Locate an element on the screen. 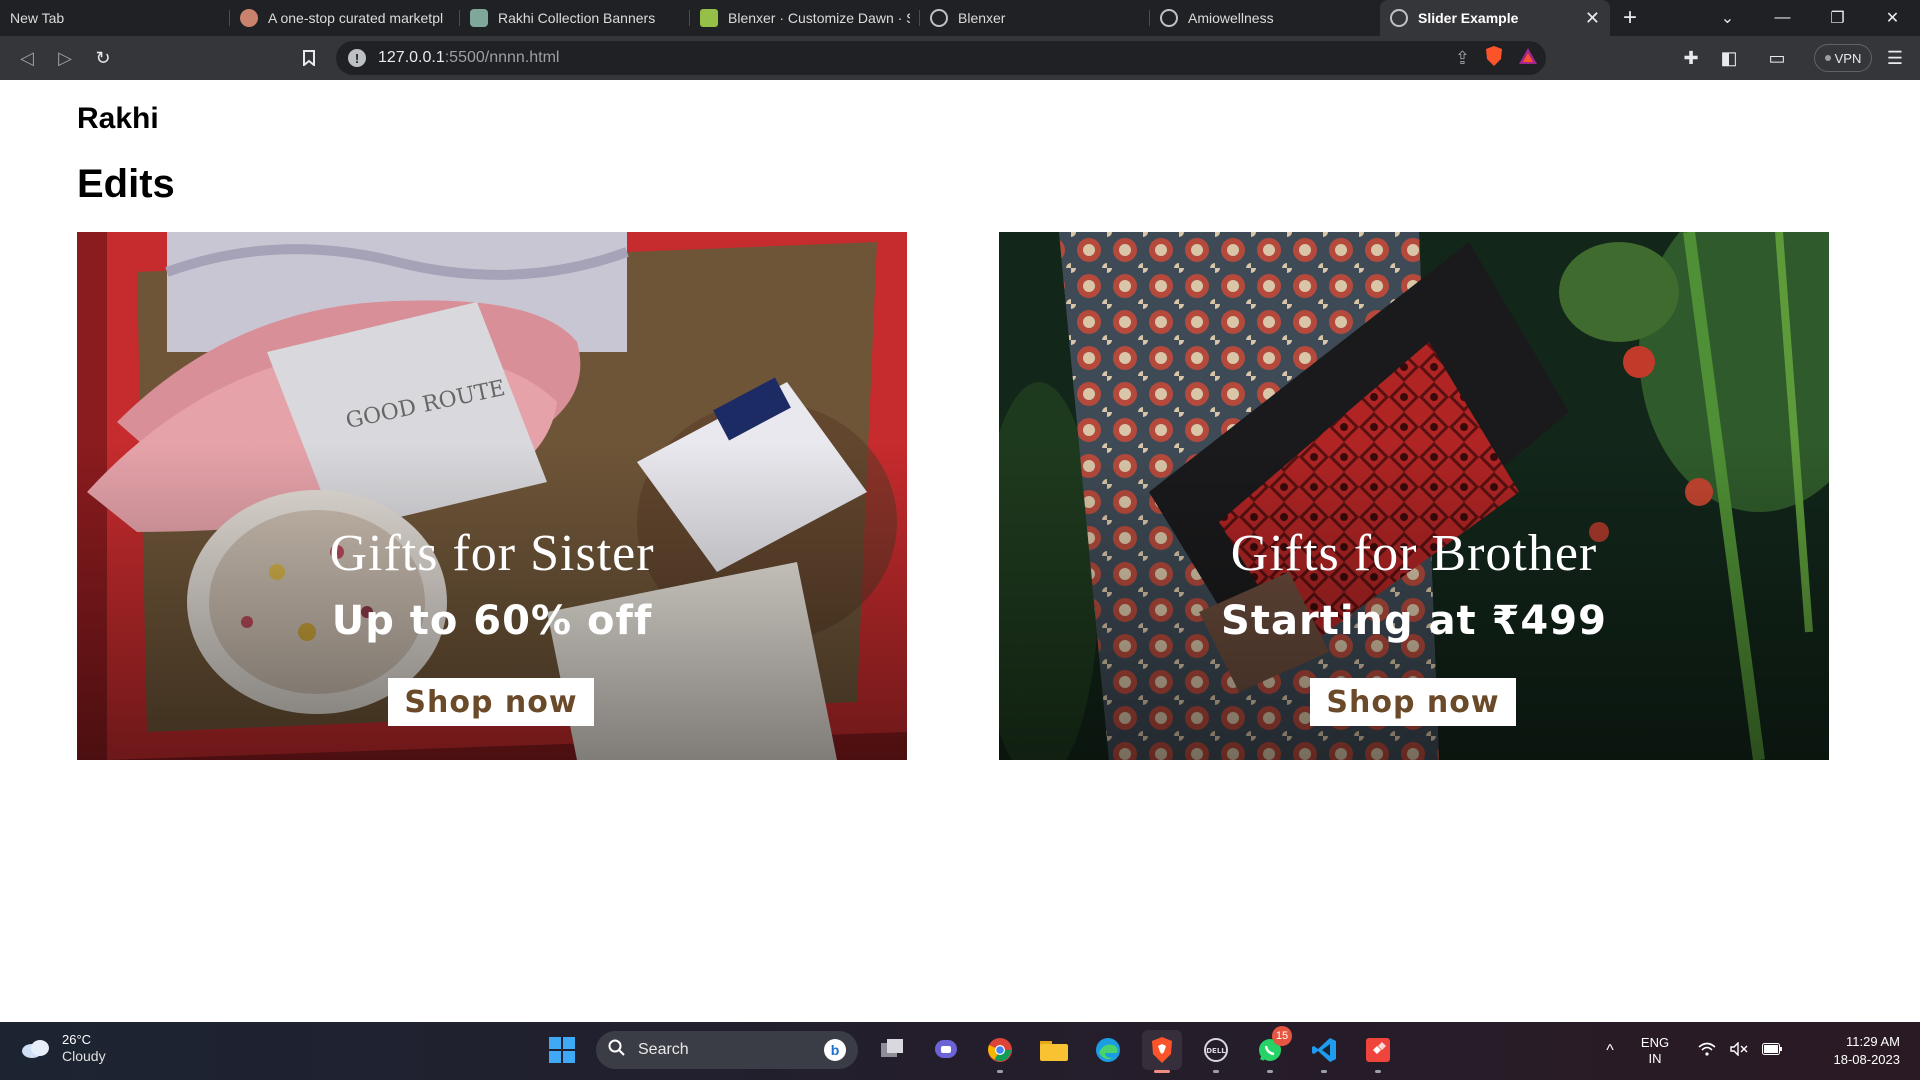 Image resolution: width=1920 pixels, height=1080 pixels. show-hidden-icons-icon: ^ is located at coordinates (1610, 1051).